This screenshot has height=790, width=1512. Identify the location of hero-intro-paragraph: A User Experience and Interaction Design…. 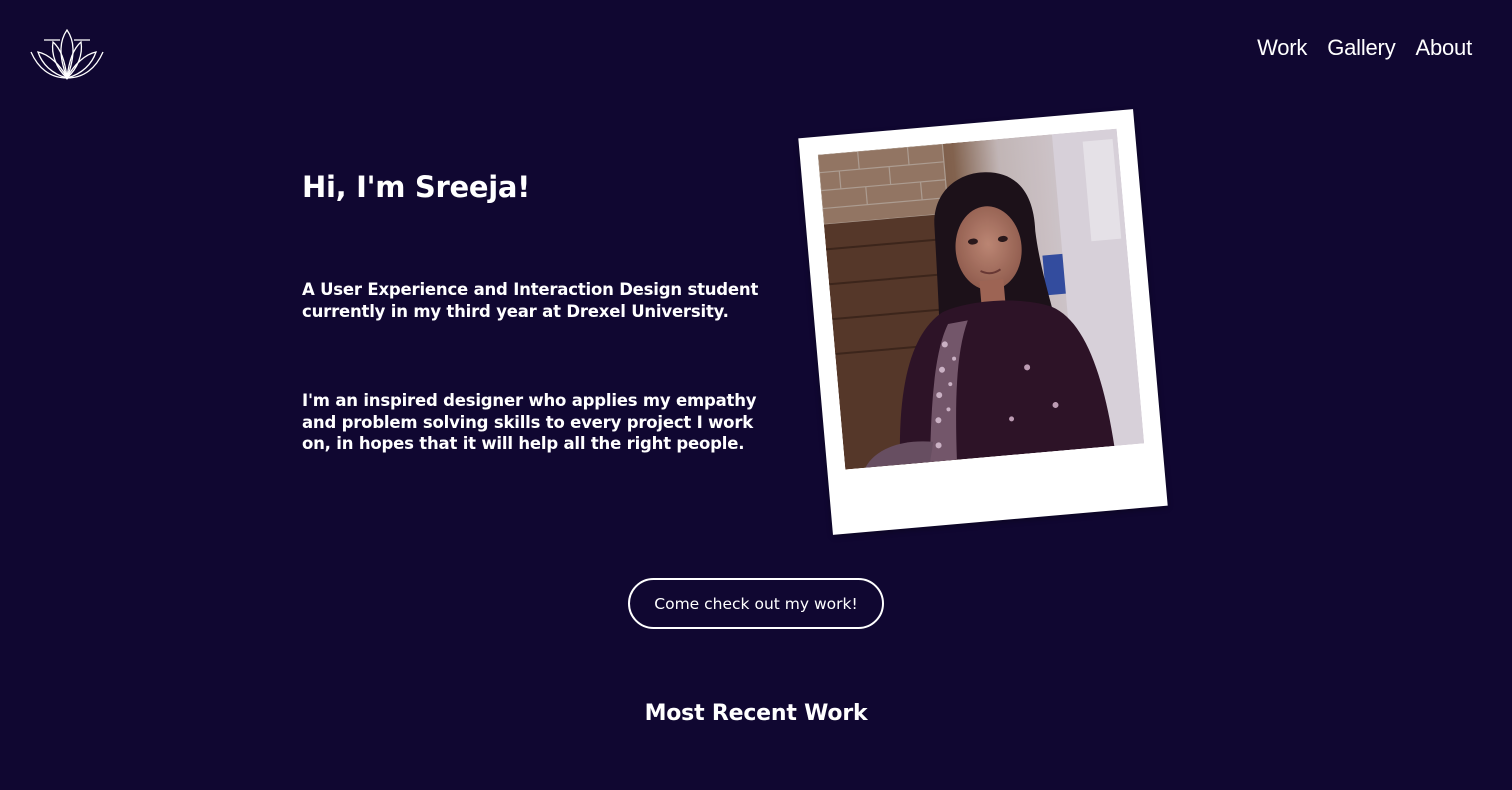
(530, 300).